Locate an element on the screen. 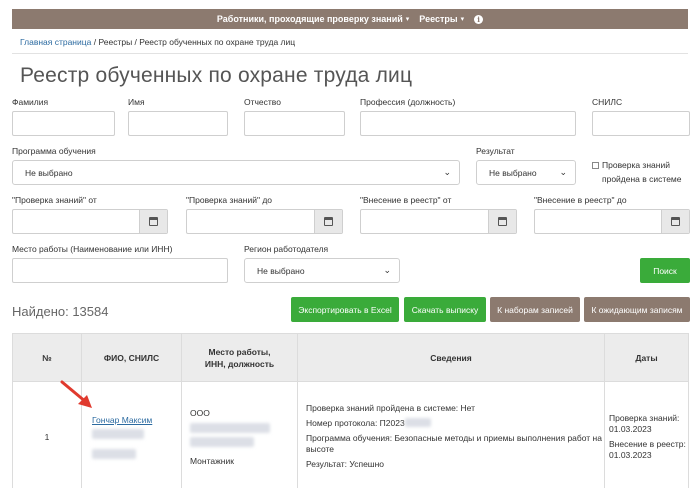 This screenshot has width=700, height=488. workplace-cell: ООО Монтажник is located at coordinates (239, 434).